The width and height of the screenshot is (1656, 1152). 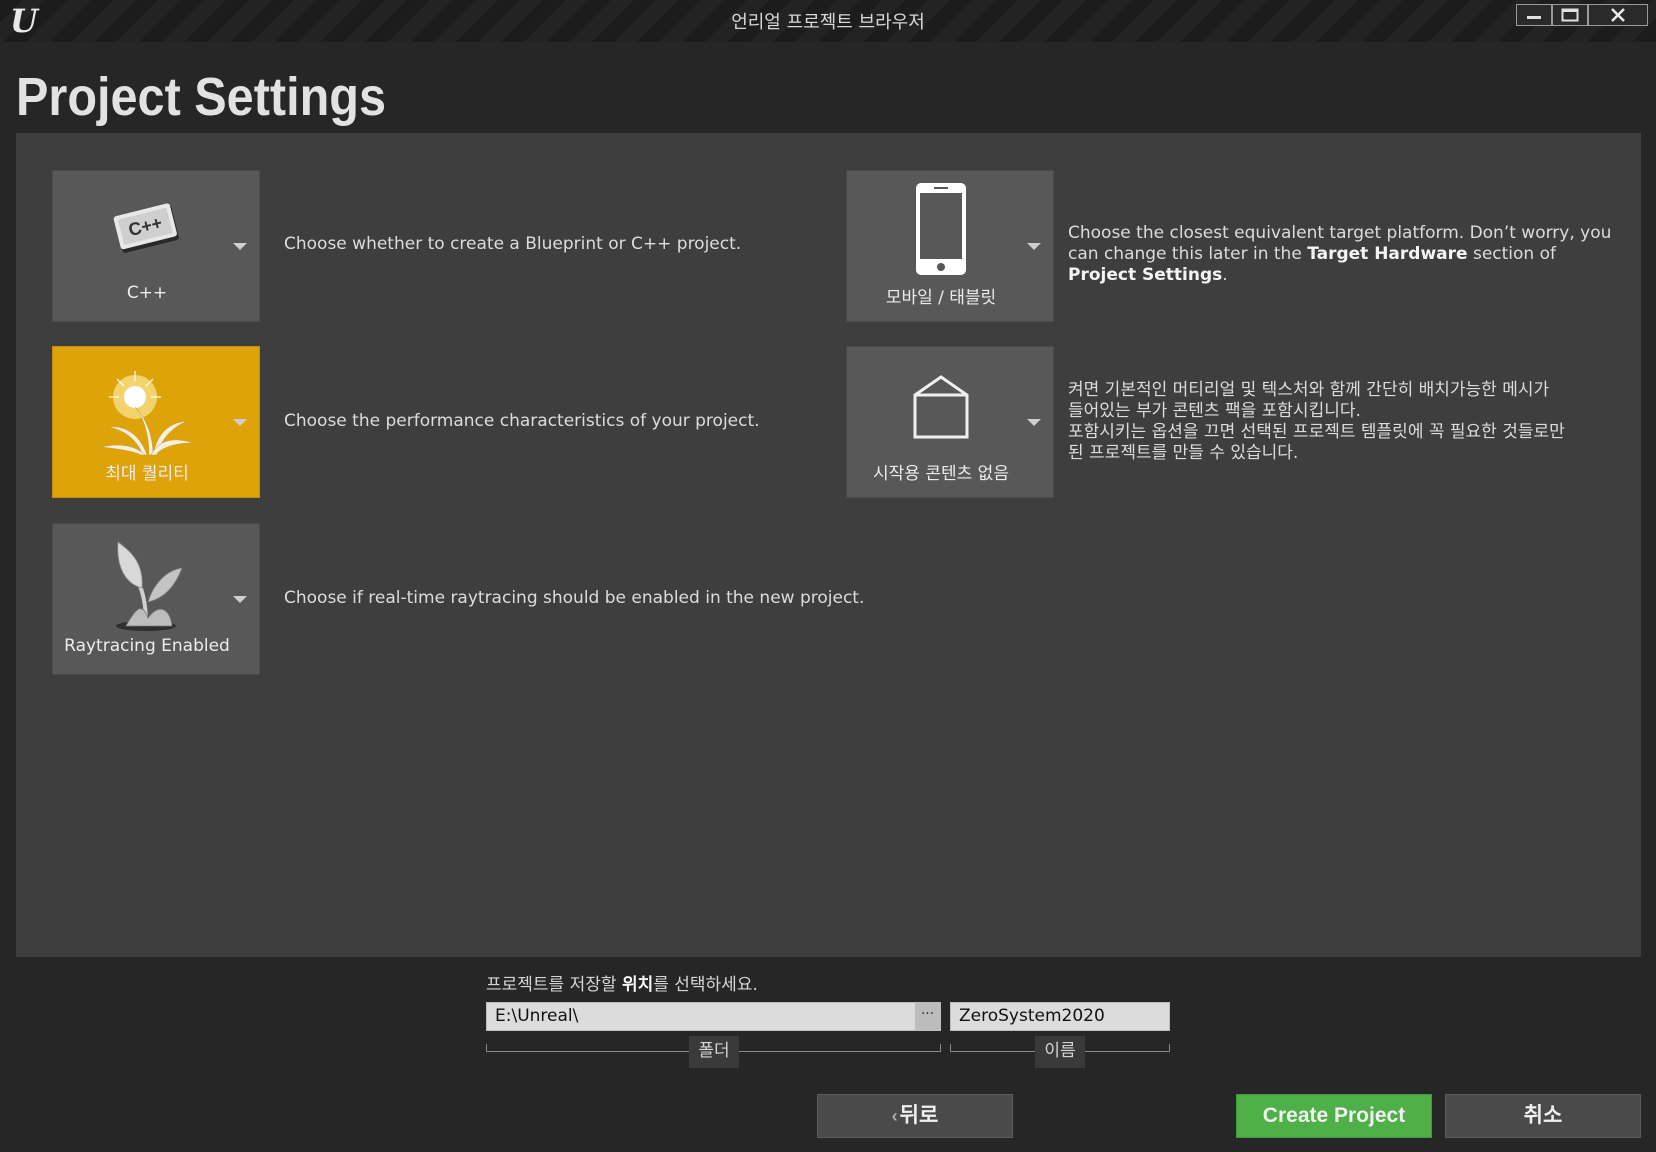 What do you see at coordinates (894, 1116) in the screenshot?
I see `chevron-left-icon: ‹` at bounding box center [894, 1116].